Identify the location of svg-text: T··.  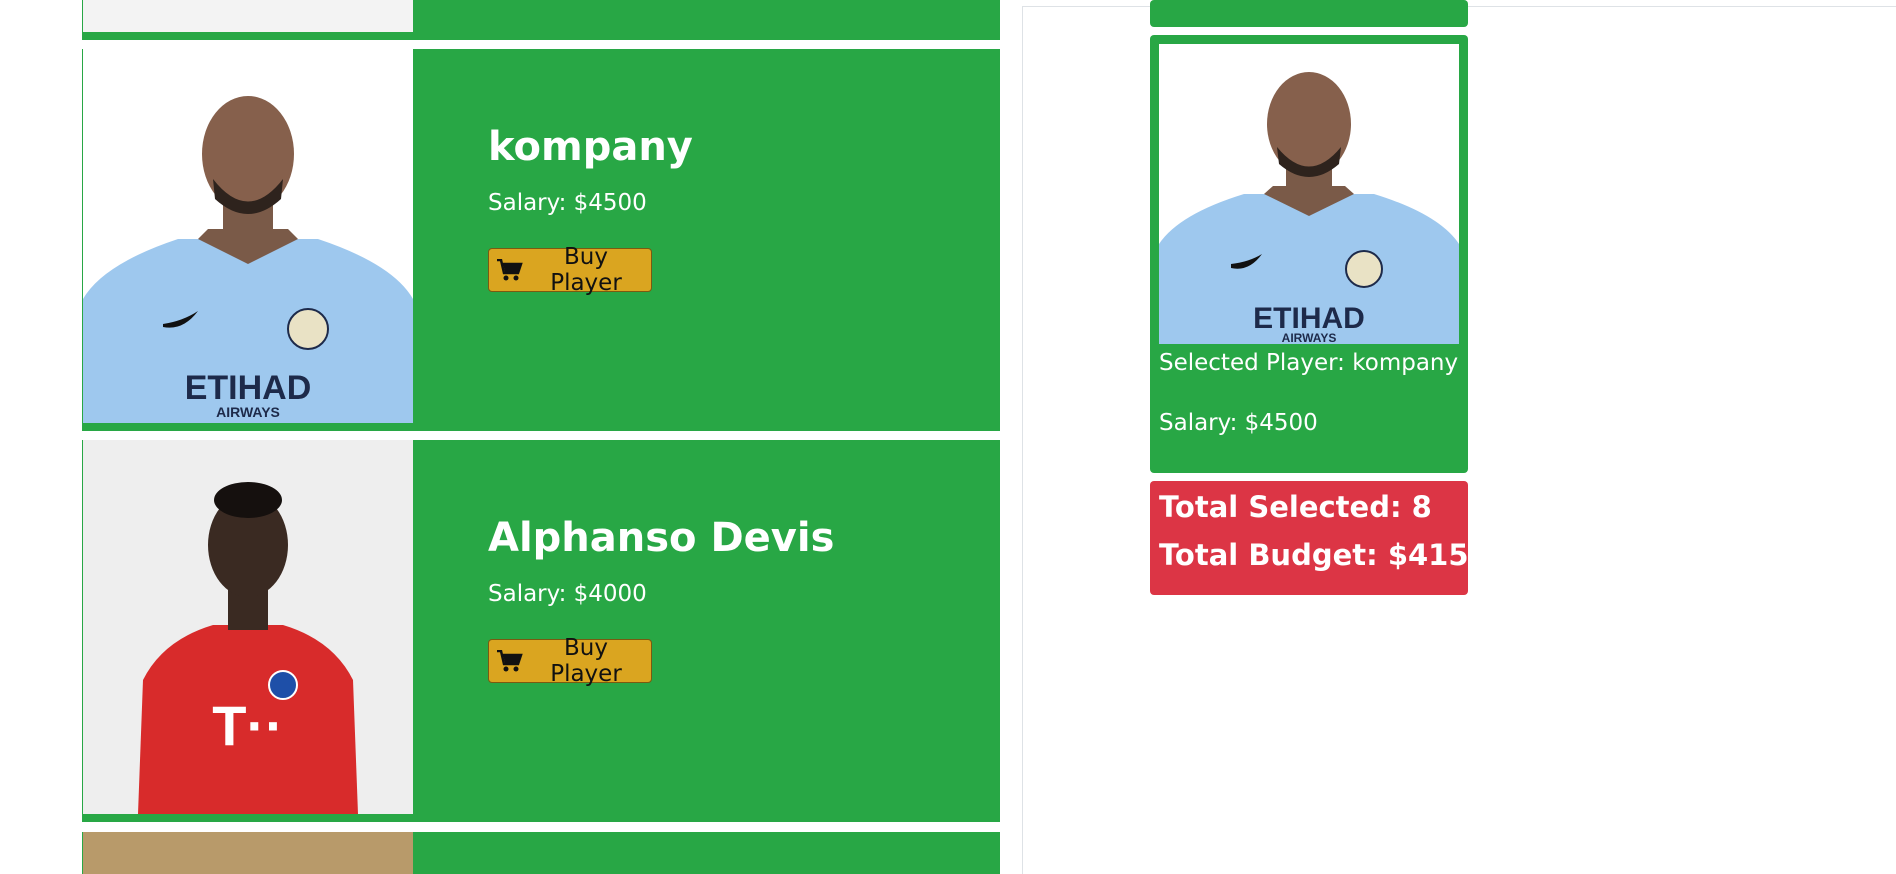
(248, 725).